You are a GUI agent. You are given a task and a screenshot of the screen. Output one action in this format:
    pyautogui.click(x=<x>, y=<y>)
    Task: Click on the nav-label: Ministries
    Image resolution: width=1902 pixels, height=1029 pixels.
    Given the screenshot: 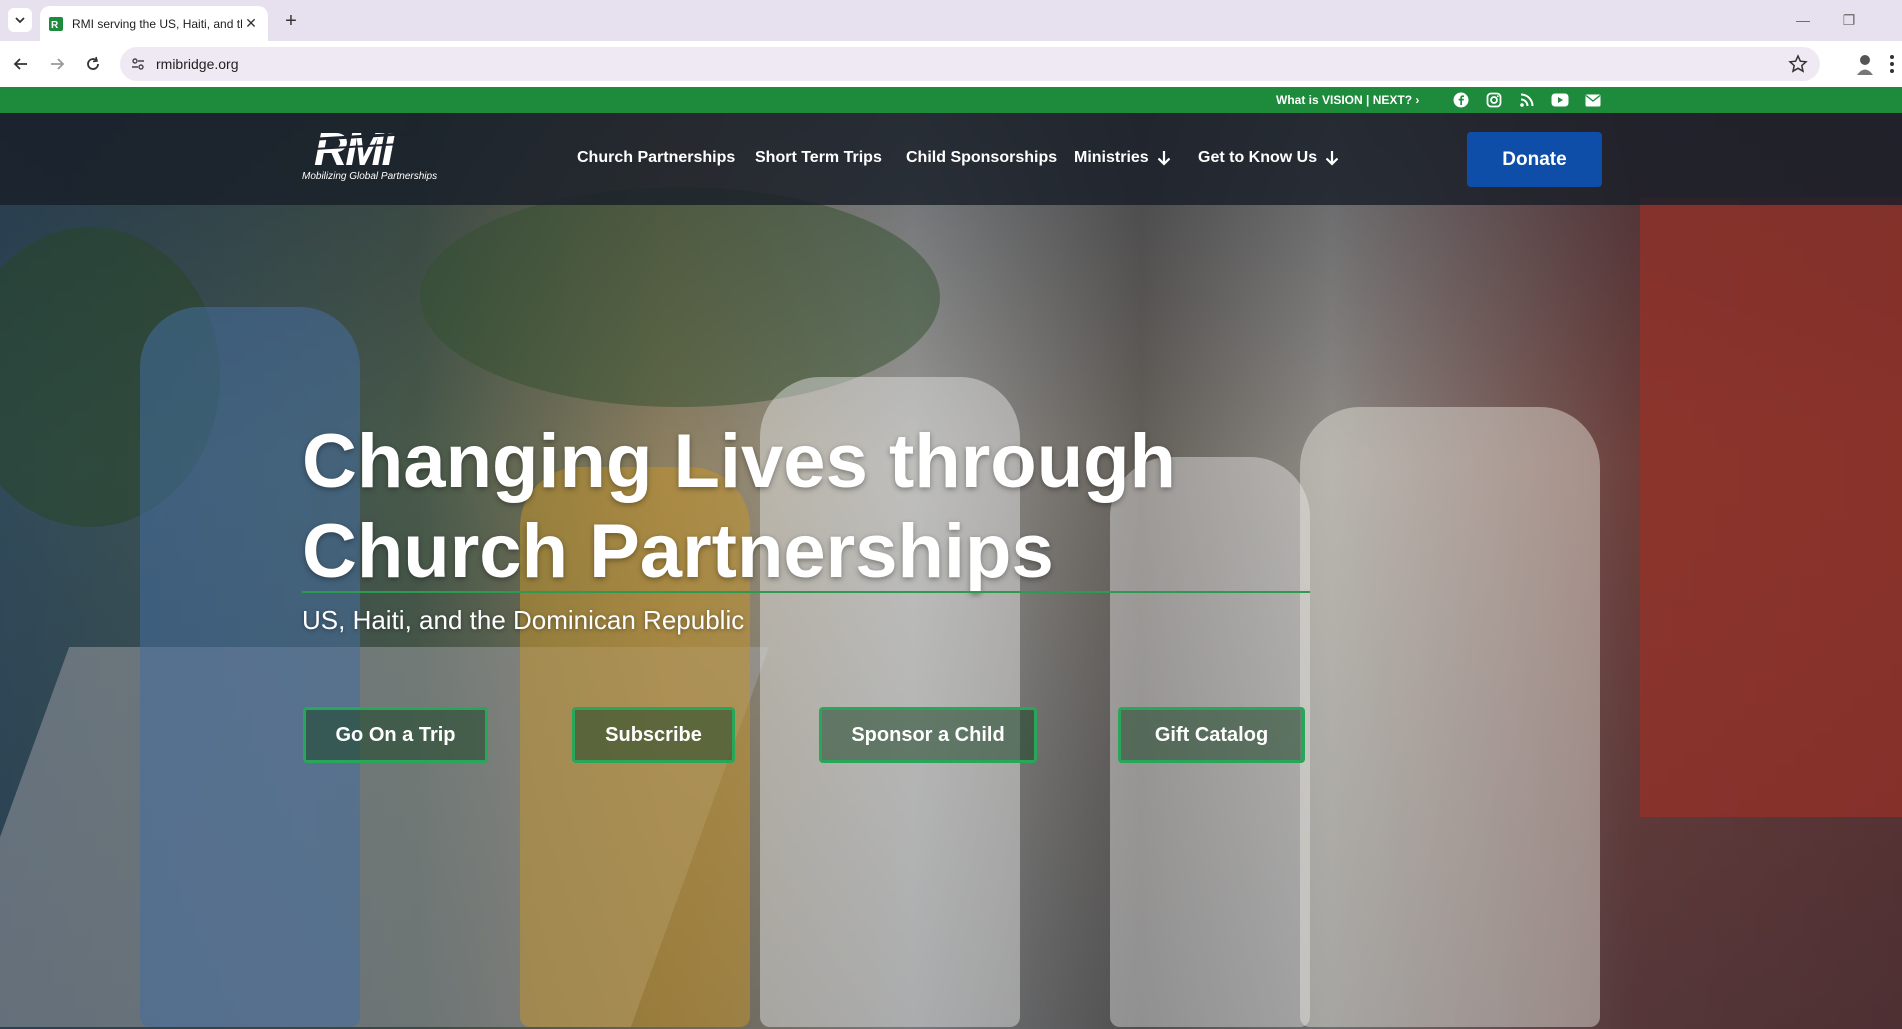 What is the action you would take?
    pyautogui.click(x=1111, y=157)
    